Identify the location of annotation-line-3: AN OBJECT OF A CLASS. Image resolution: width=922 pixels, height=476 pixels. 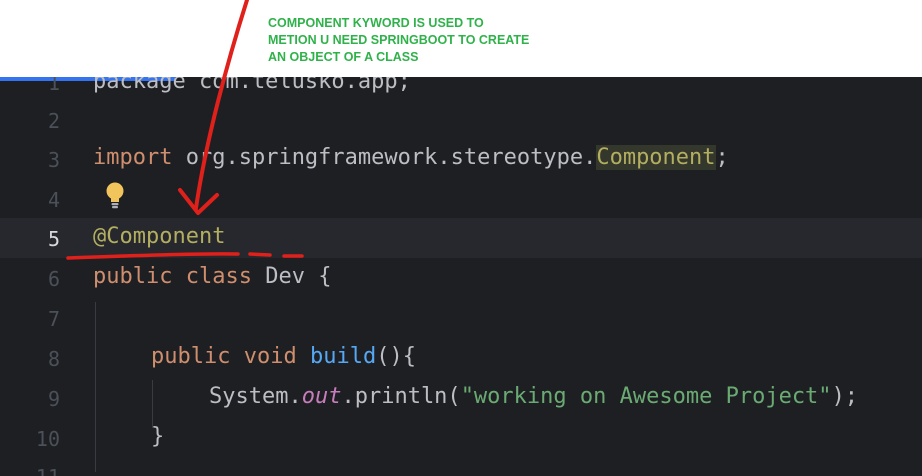
(343, 57).